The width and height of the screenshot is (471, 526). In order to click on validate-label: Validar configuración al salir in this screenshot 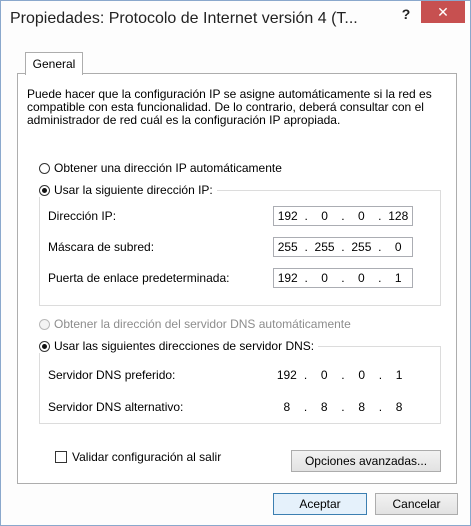, I will do `click(147, 457)`.